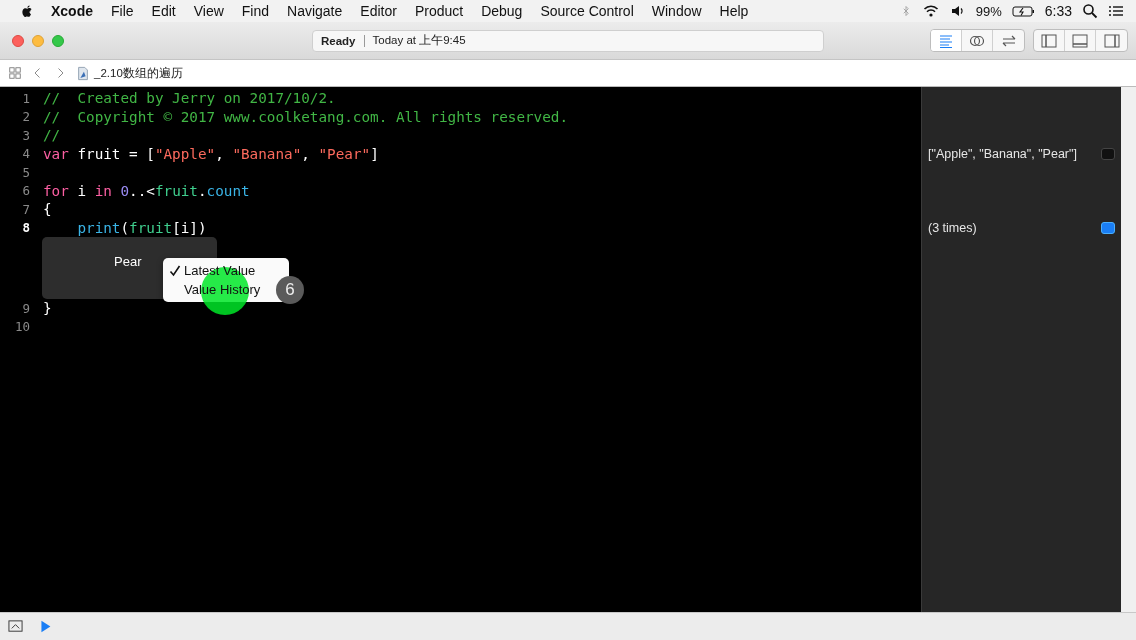 This screenshot has height=640, width=1136. What do you see at coordinates (47, 209) in the screenshot?
I see `code-line: {` at bounding box center [47, 209].